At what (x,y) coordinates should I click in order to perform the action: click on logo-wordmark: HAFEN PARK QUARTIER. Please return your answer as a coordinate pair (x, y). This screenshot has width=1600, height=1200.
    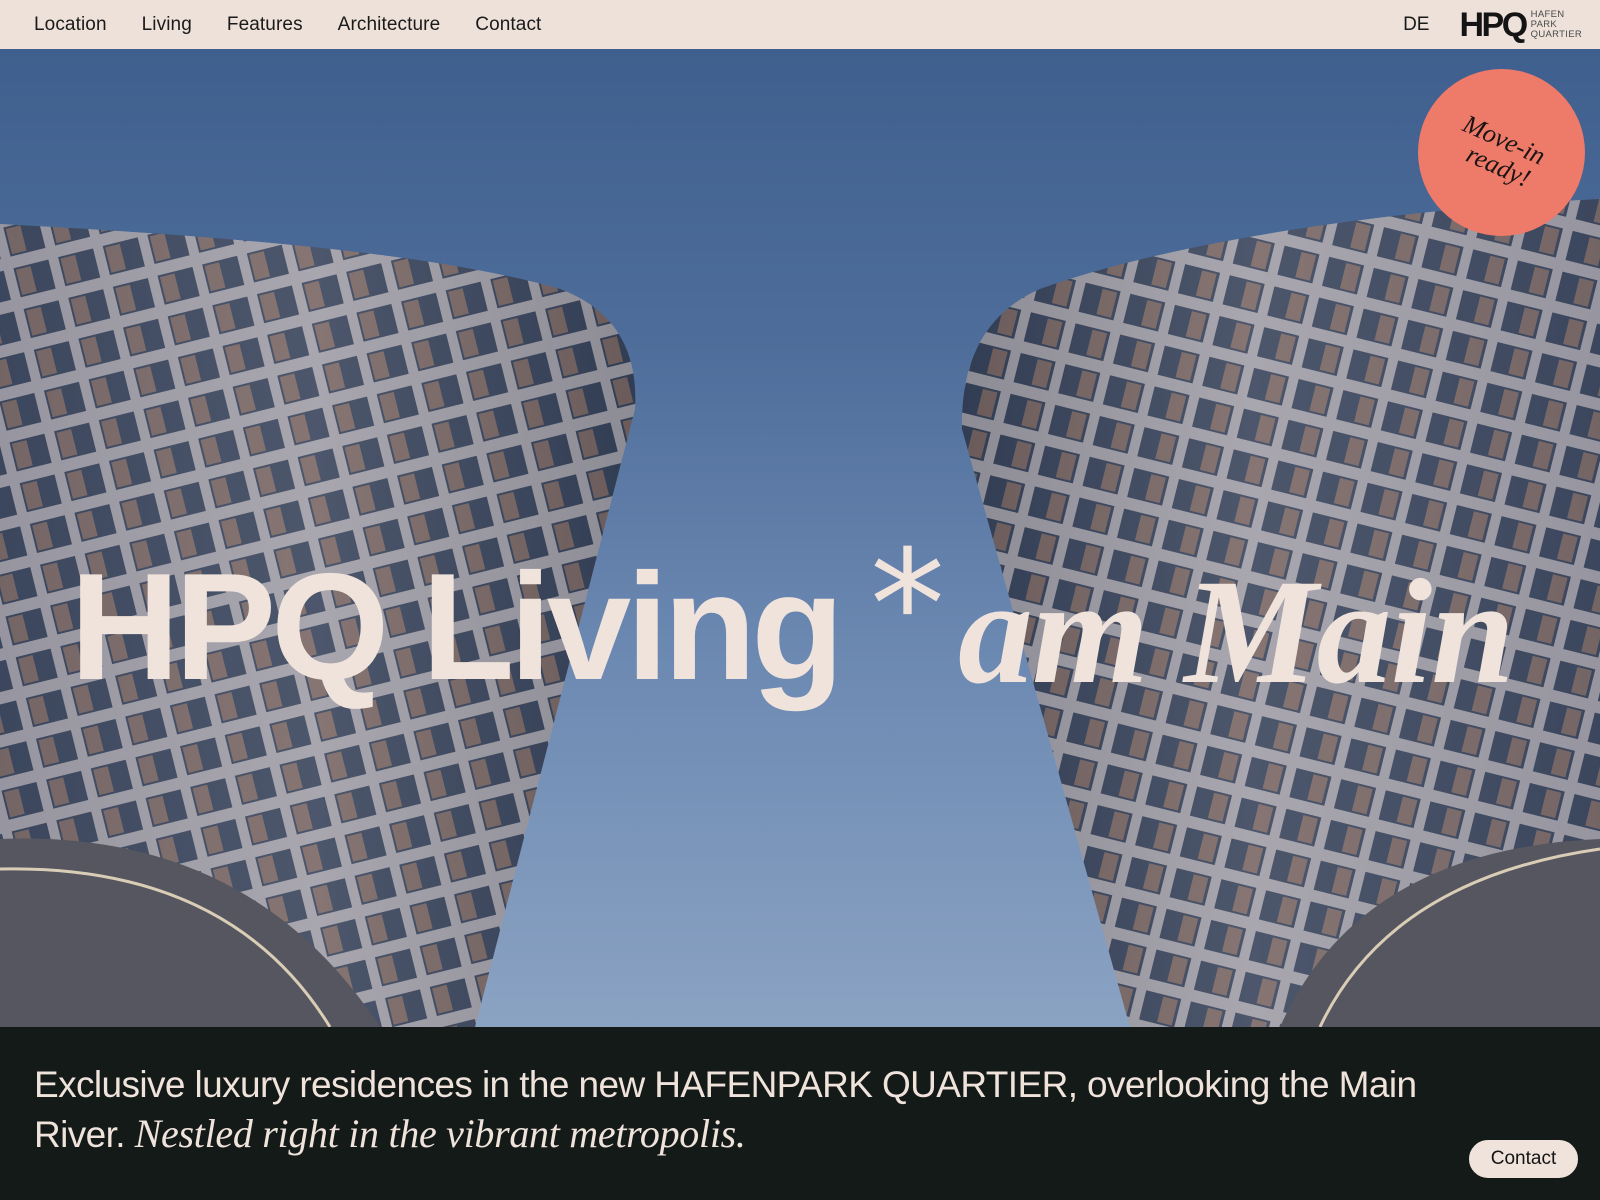
    Looking at the image, I should click on (1556, 24).